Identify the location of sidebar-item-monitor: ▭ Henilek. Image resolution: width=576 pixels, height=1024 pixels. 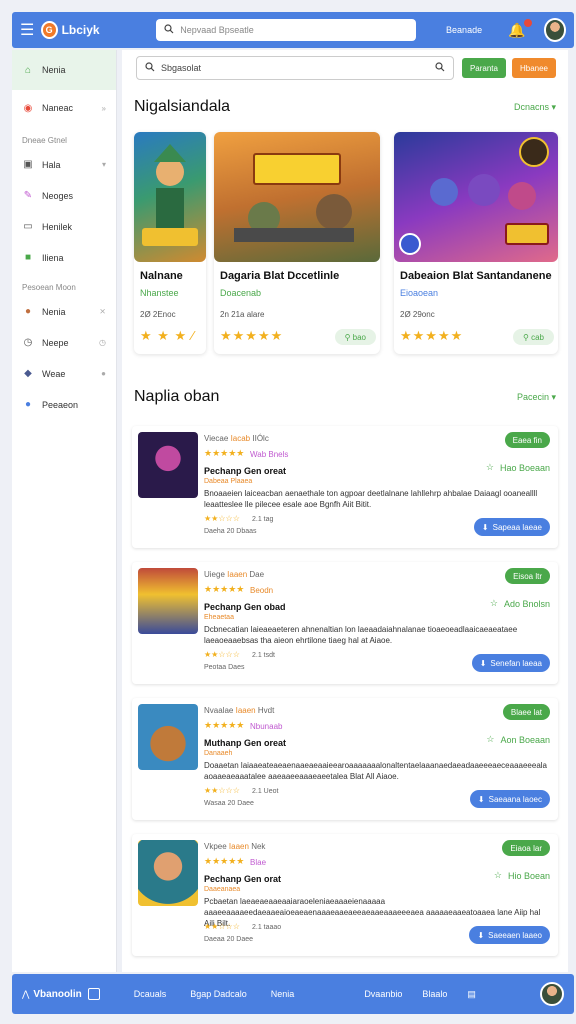
(64, 226).